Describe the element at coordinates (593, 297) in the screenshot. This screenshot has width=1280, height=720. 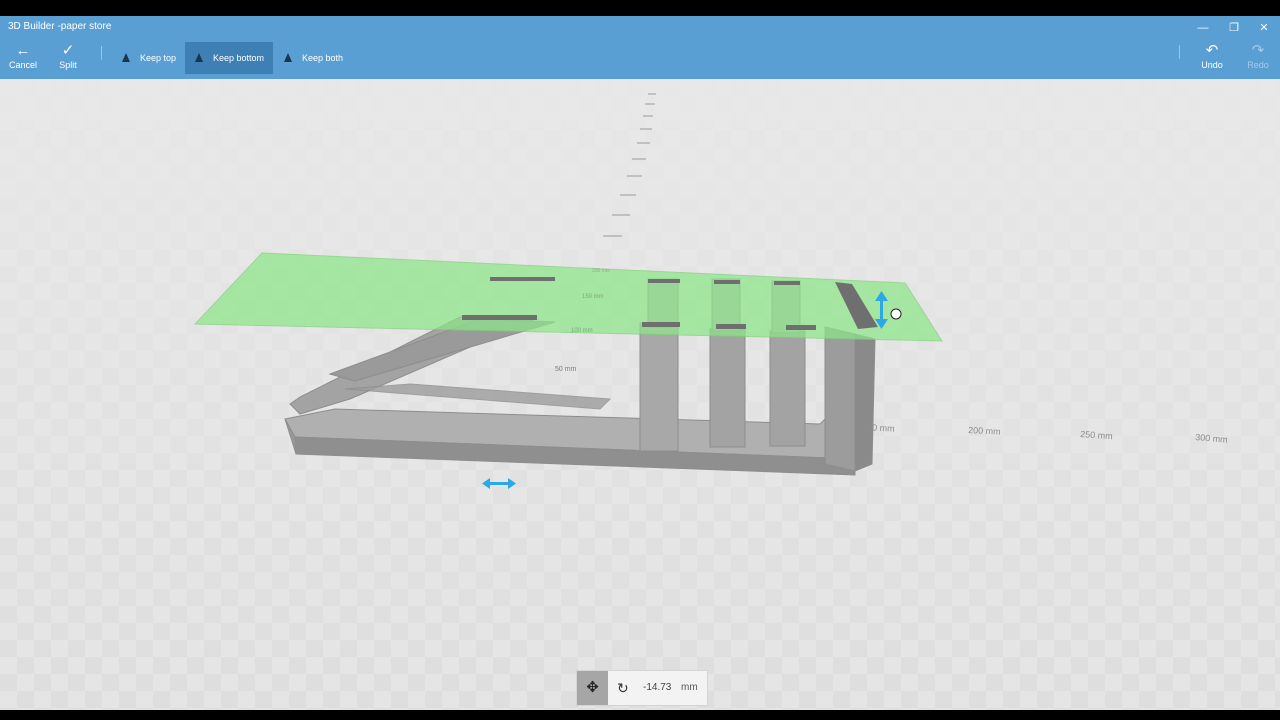
I see `axis-z-label: 150 mm` at that location.